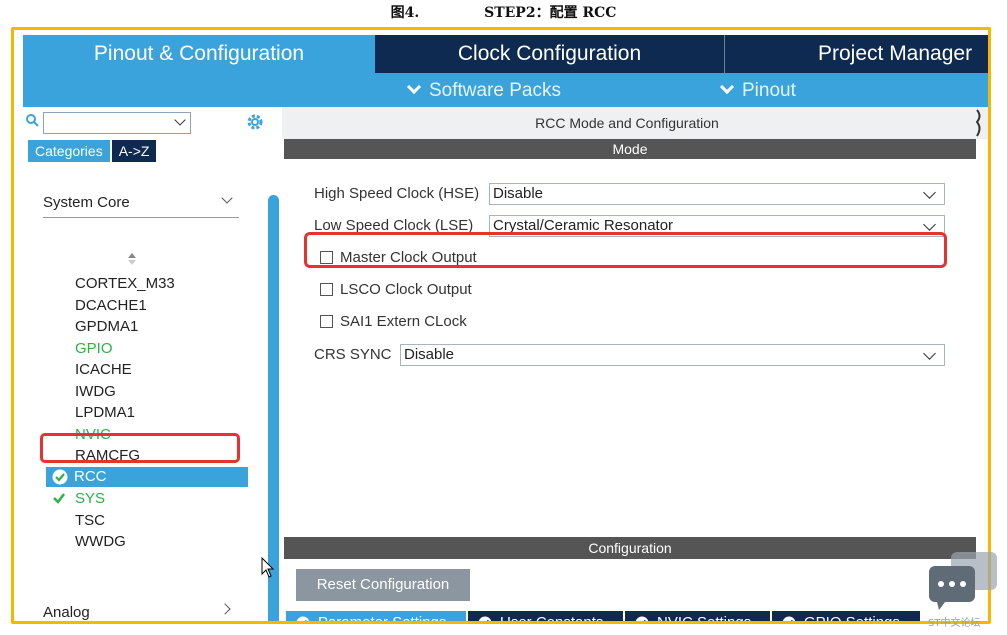  What do you see at coordinates (90, 476) in the screenshot?
I see `rcc-label: RCC` at bounding box center [90, 476].